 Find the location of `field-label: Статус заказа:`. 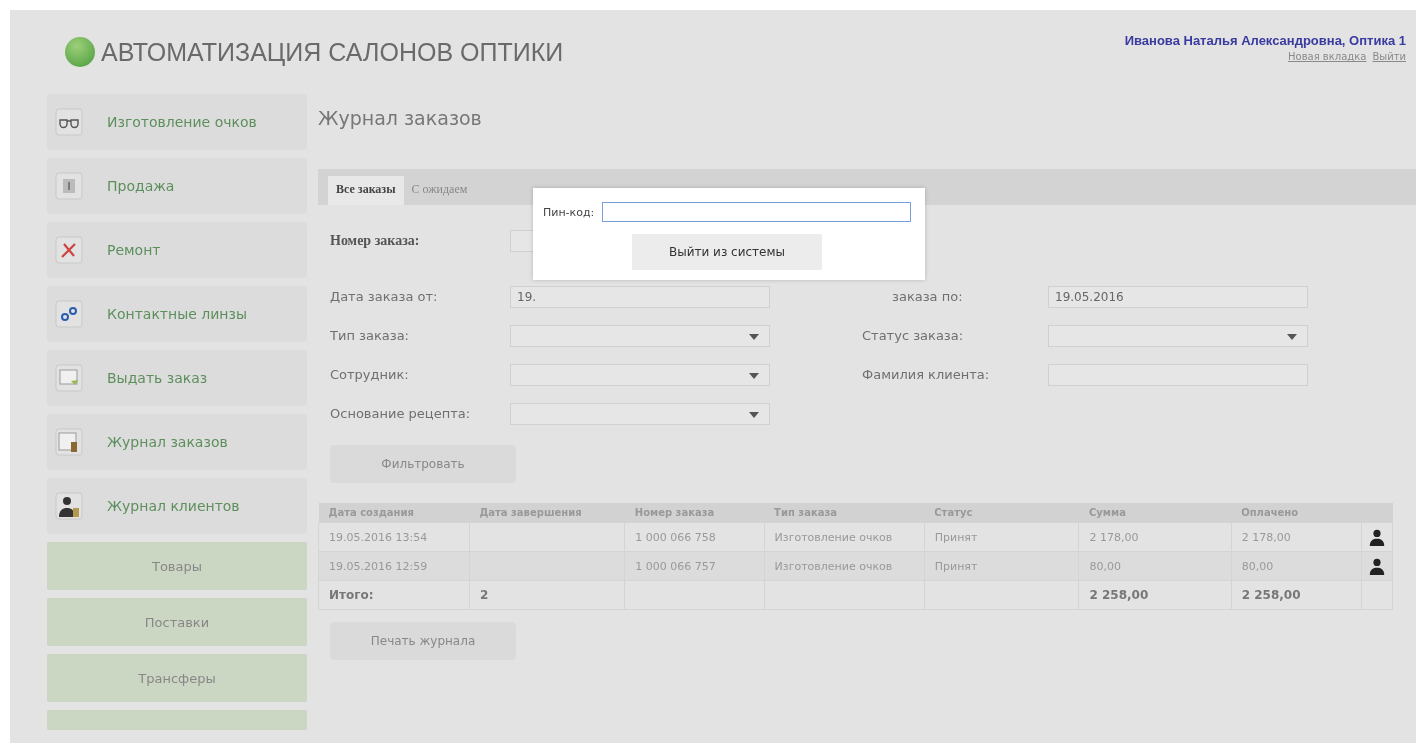

field-label: Статус заказа: is located at coordinates (913, 335).